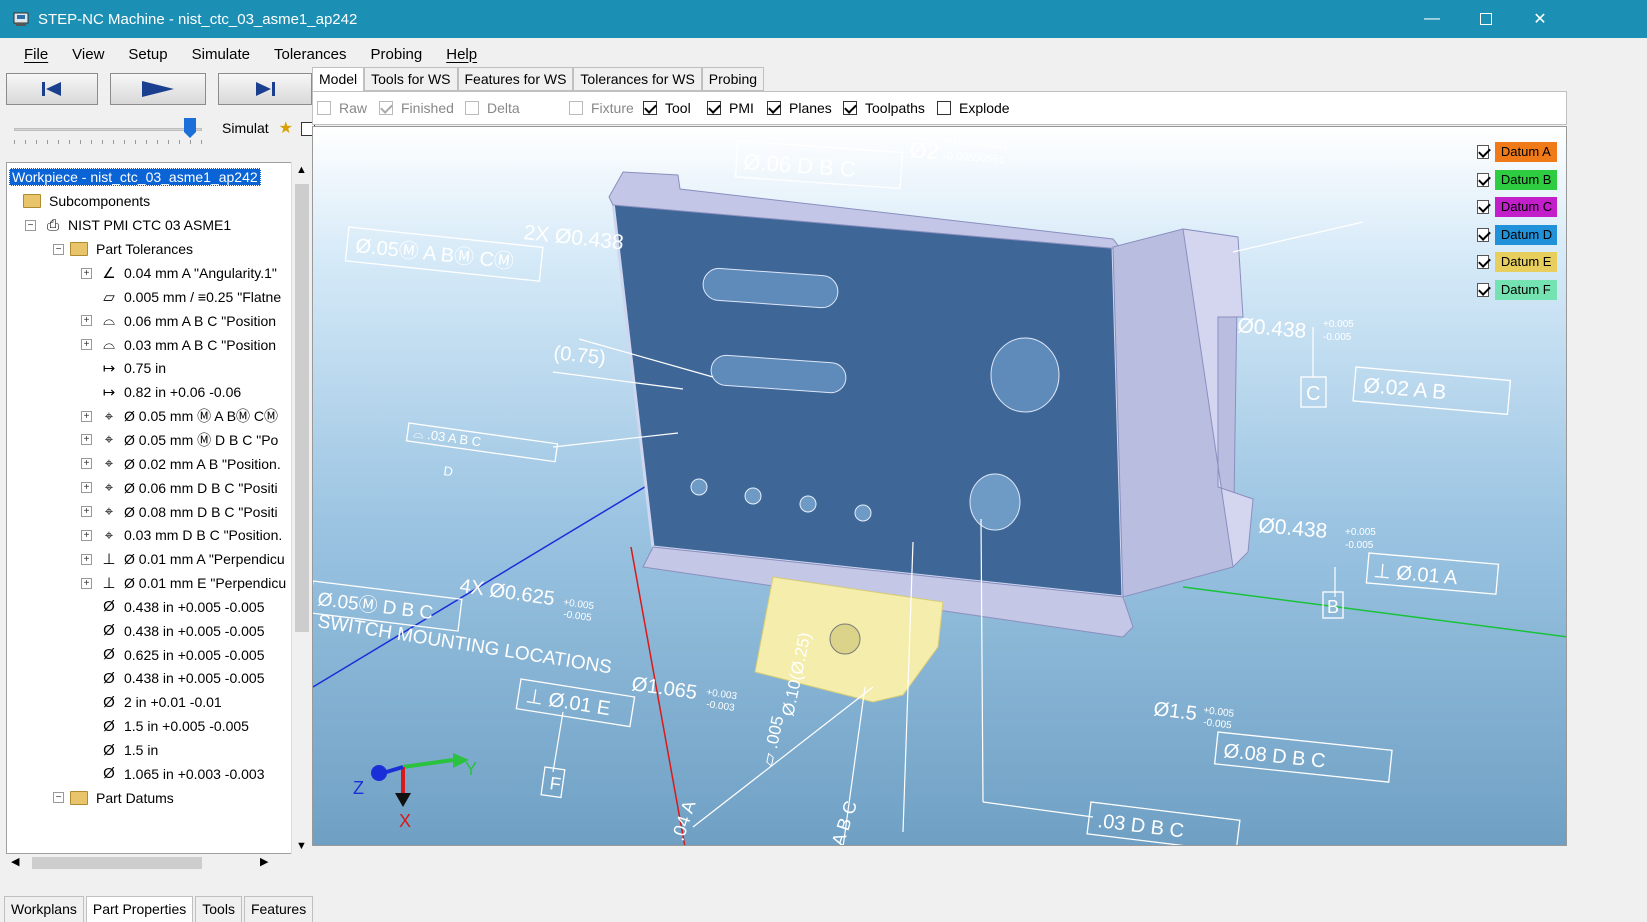 Image resolution: width=1647 pixels, height=922 pixels. What do you see at coordinates (181, 464) in the screenshot?
I see `tree-tolerance-item: + ⌖ Ø 0.02 mm A B "Position.` at bounding box center [181, 464].